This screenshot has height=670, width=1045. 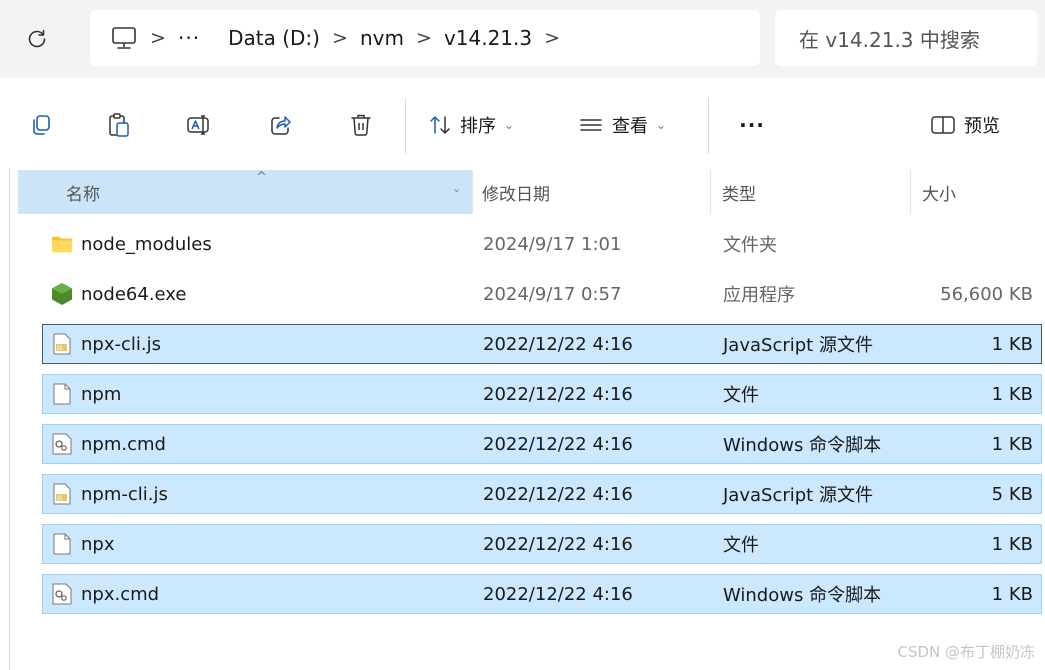 I want to click on watermark: CSDN @布丁棚奶冻, so click(x=966, y=652).